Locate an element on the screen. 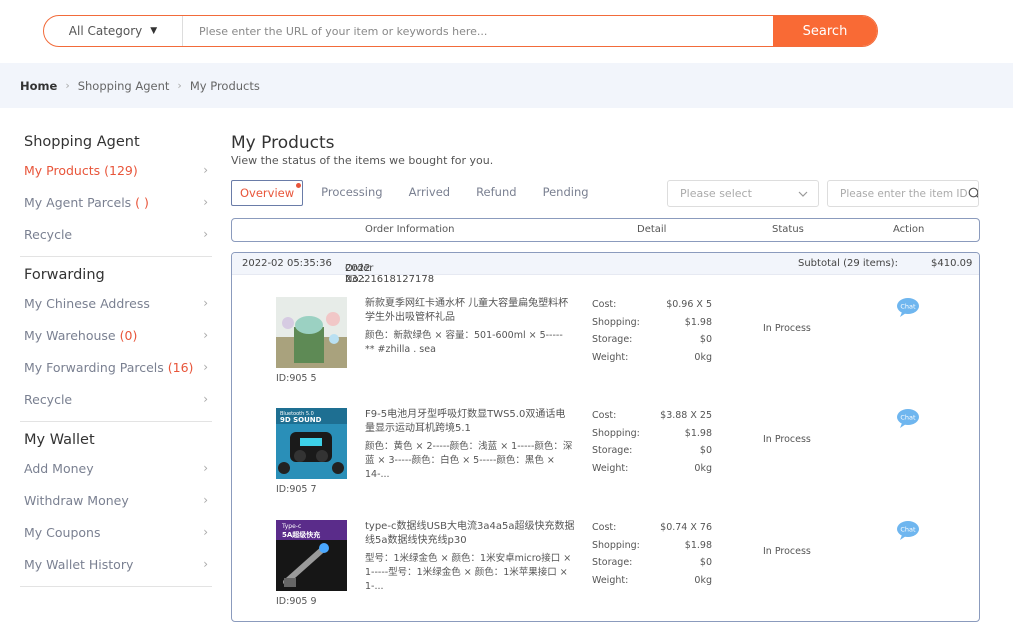 The image size is (1013, 622). header-status: Status is located at coordinates (788, 229).